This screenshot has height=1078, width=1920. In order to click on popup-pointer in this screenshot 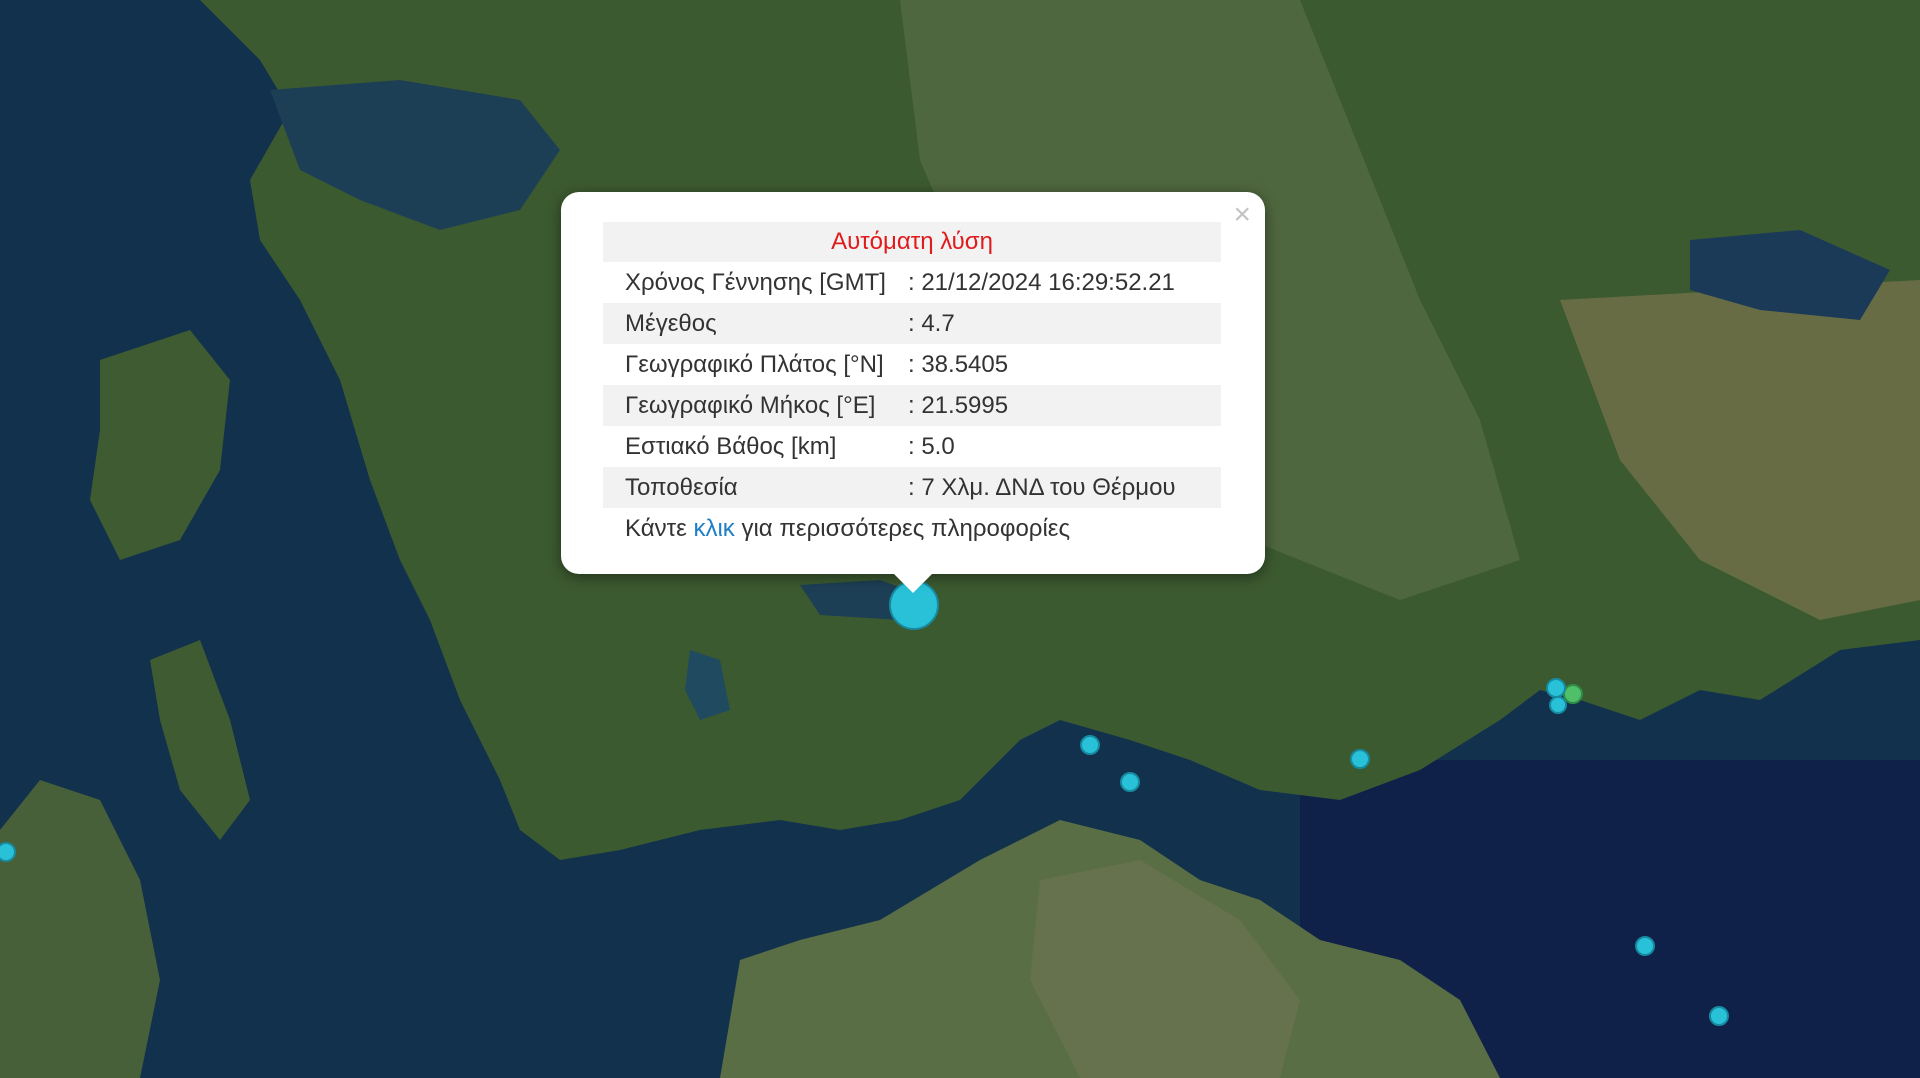, I will do `click(913, 583)`.